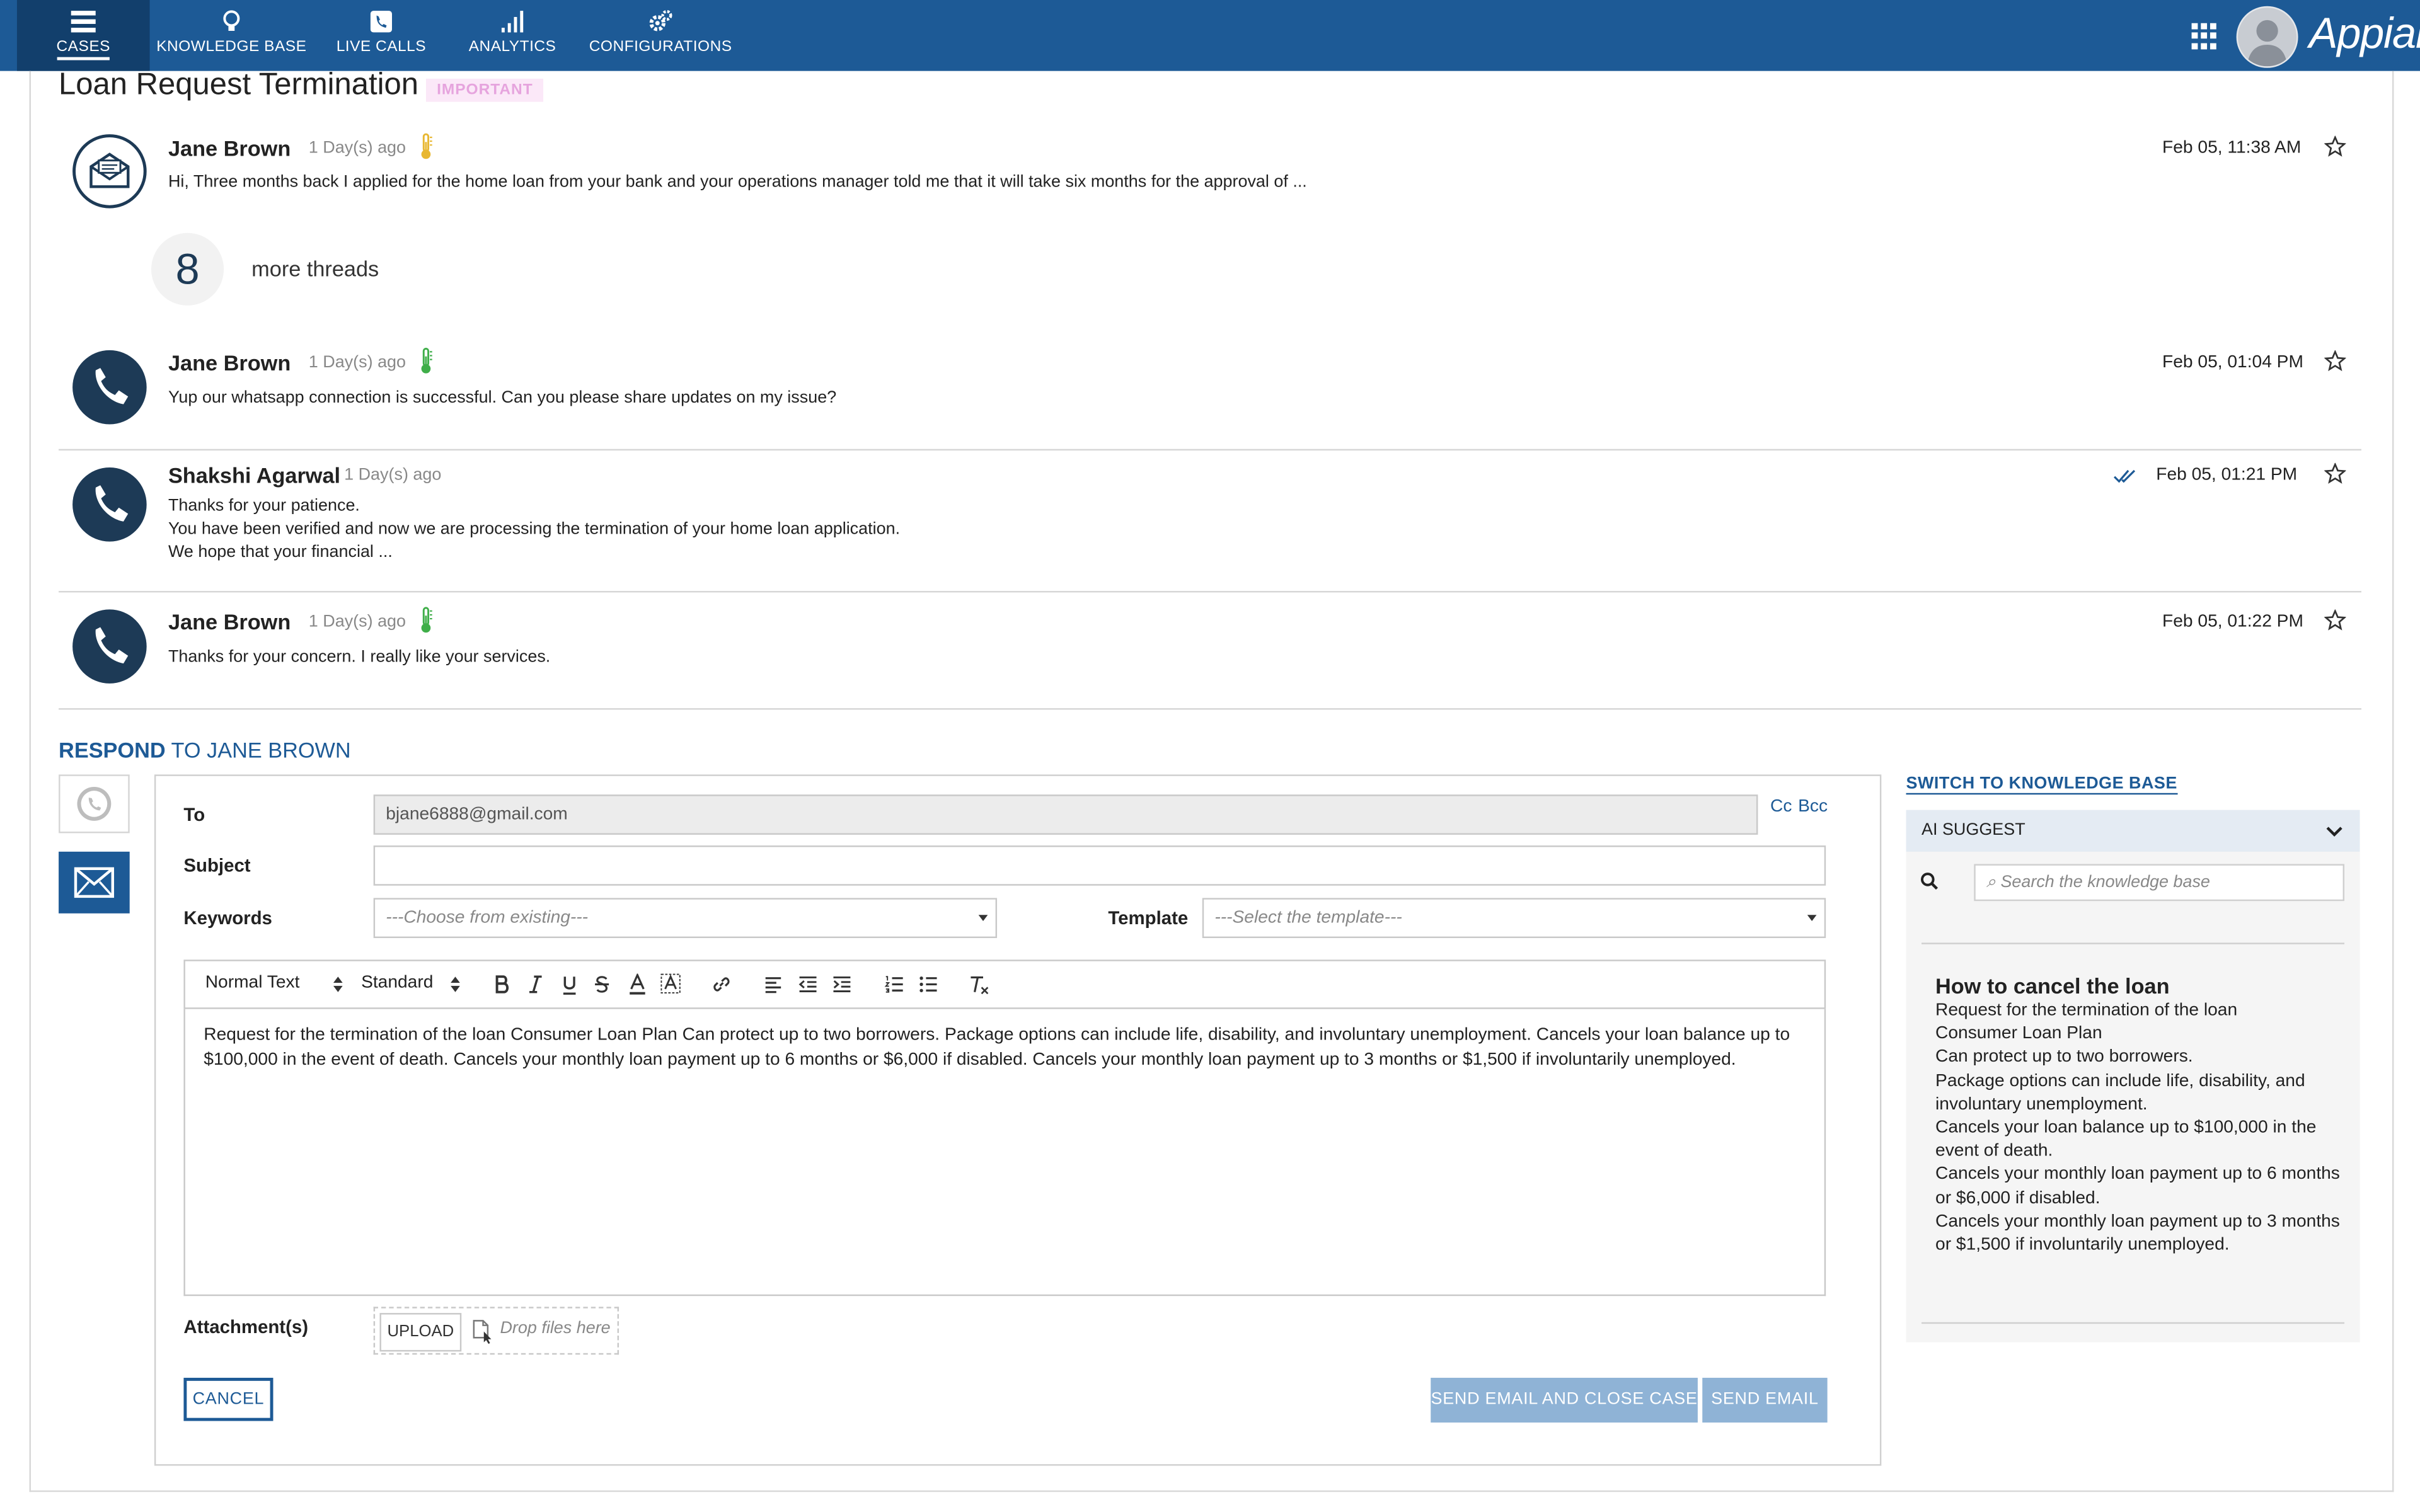 The width and height of the screenshot is (2420, 1512). I want to click on envelope-icon, so click(94, 882).